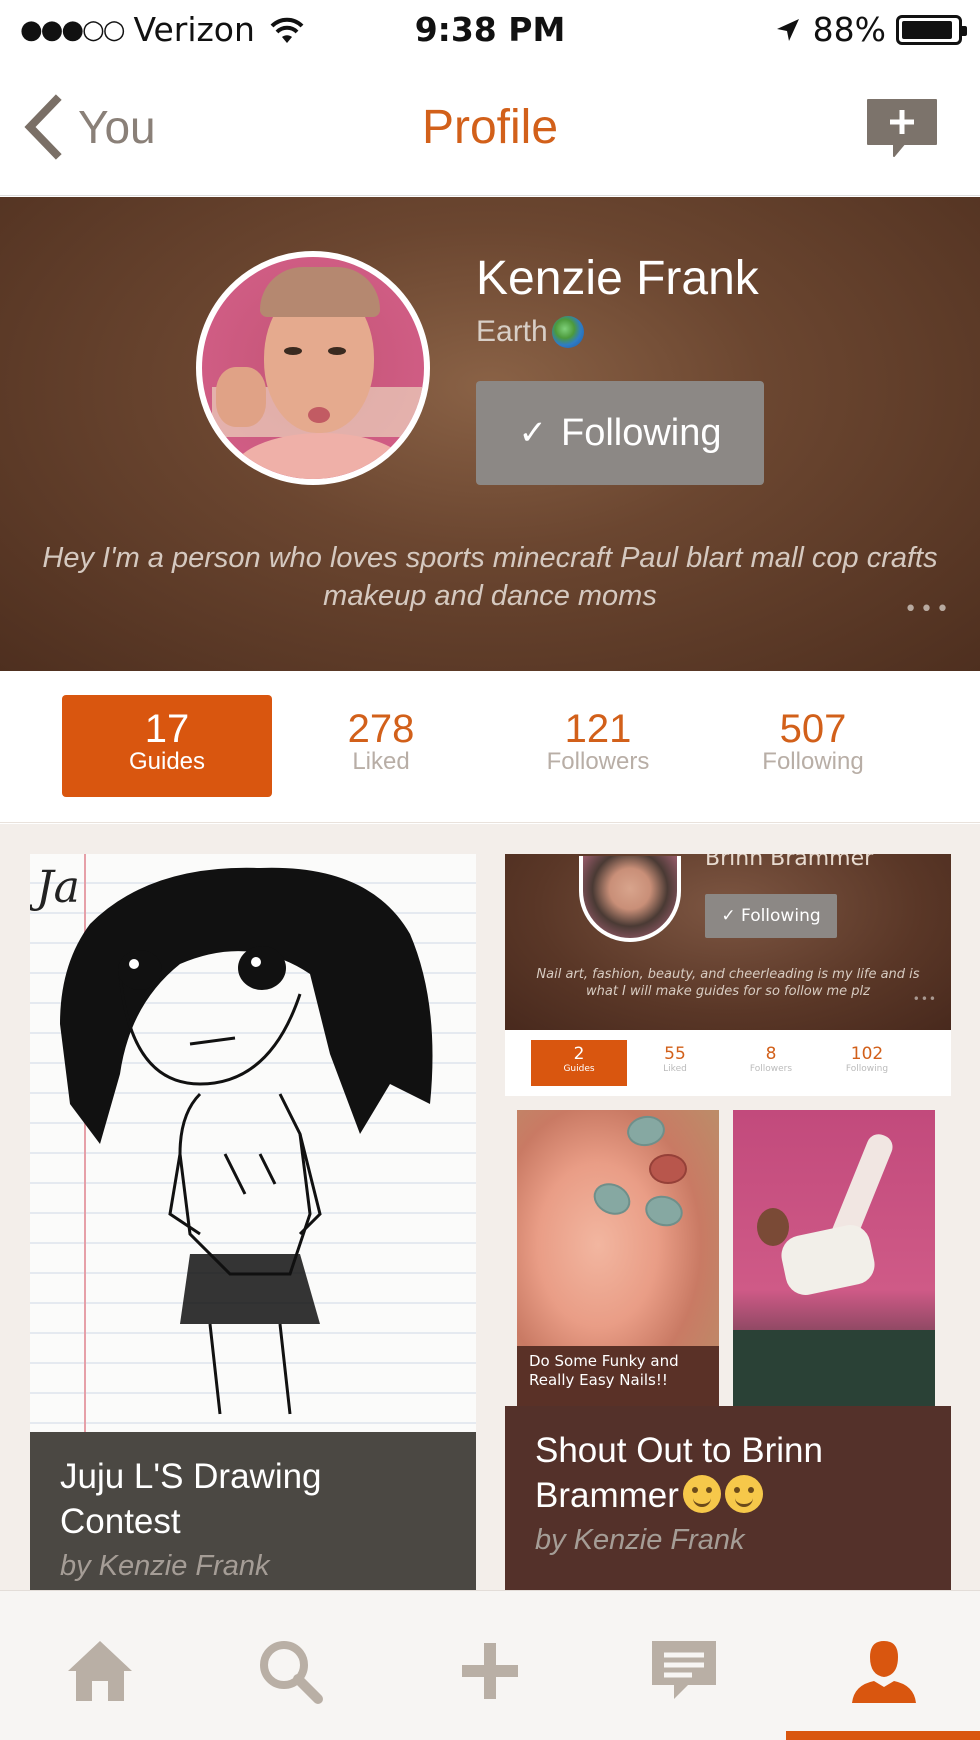  I want to click on stat-guides: 17 Guides, so click(167, 746).